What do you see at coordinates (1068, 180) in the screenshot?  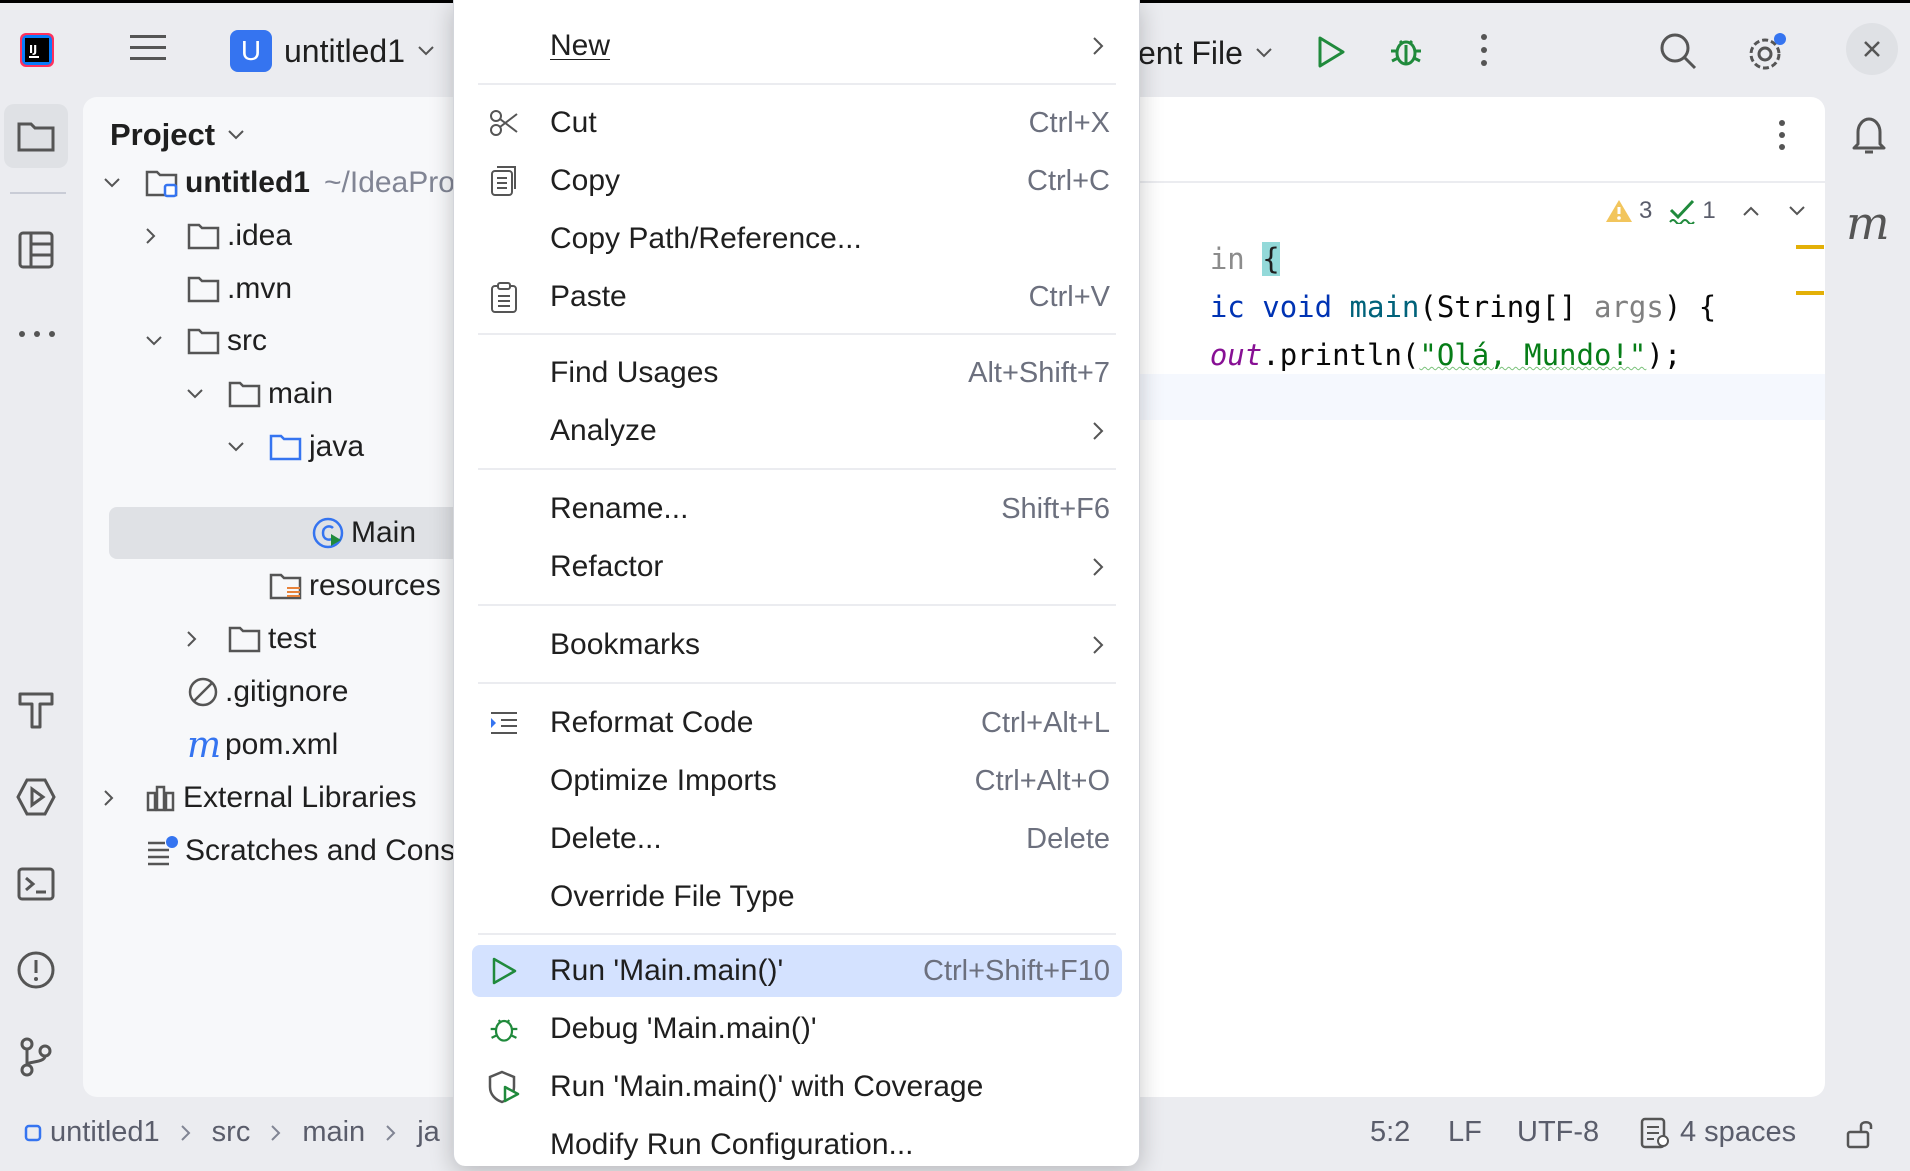 I see `menu-item-shortcut: Ctrl+C` at bounding box center [1068, 180].